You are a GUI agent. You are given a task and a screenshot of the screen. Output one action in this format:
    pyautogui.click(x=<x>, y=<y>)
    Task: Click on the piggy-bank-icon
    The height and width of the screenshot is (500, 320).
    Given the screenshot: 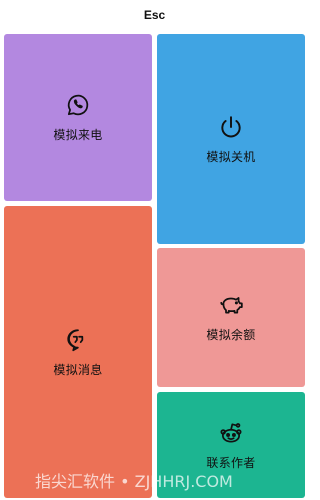 What is the action you would take?
    pyautogui.click(x=231, y=305)
    